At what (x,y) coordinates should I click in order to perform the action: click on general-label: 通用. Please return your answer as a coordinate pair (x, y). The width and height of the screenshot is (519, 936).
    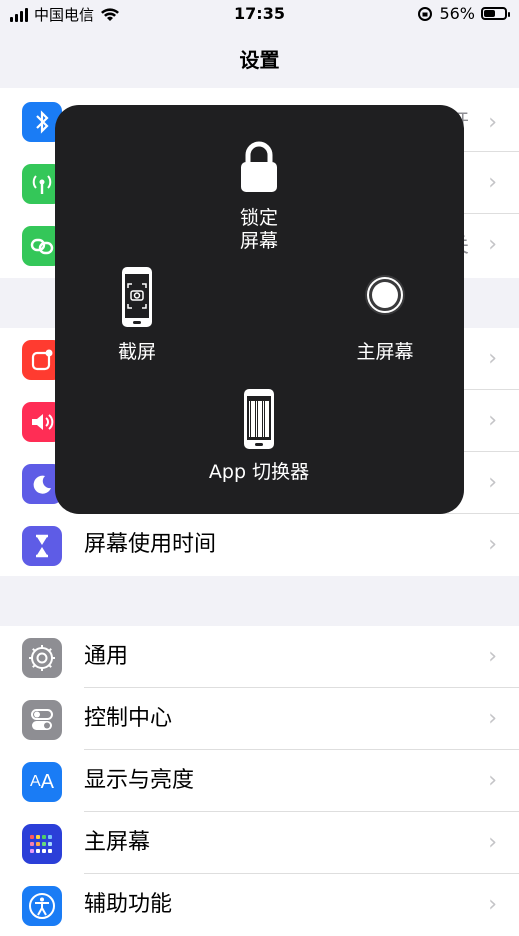
    Looking at the image, I should click on (106, 656).